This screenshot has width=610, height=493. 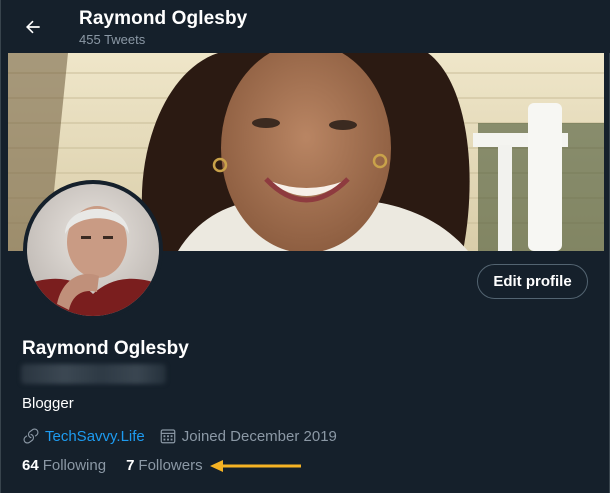 What do you see at coordinates (95, 436) in the screenshot?
I see `profile-website-link: TechSavvy.Life` at bounding box center [95, 436].